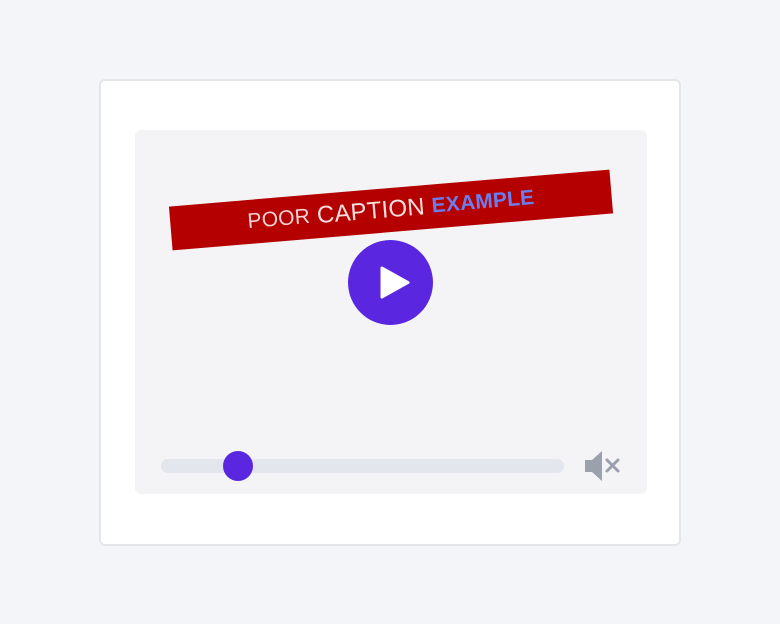 Image resolution: width=780 pixels, height=624 pixels. Describe the element at coordinates (483, 202) in the screenshot. I see `caption-word-example: EXAMPLE` at that location.